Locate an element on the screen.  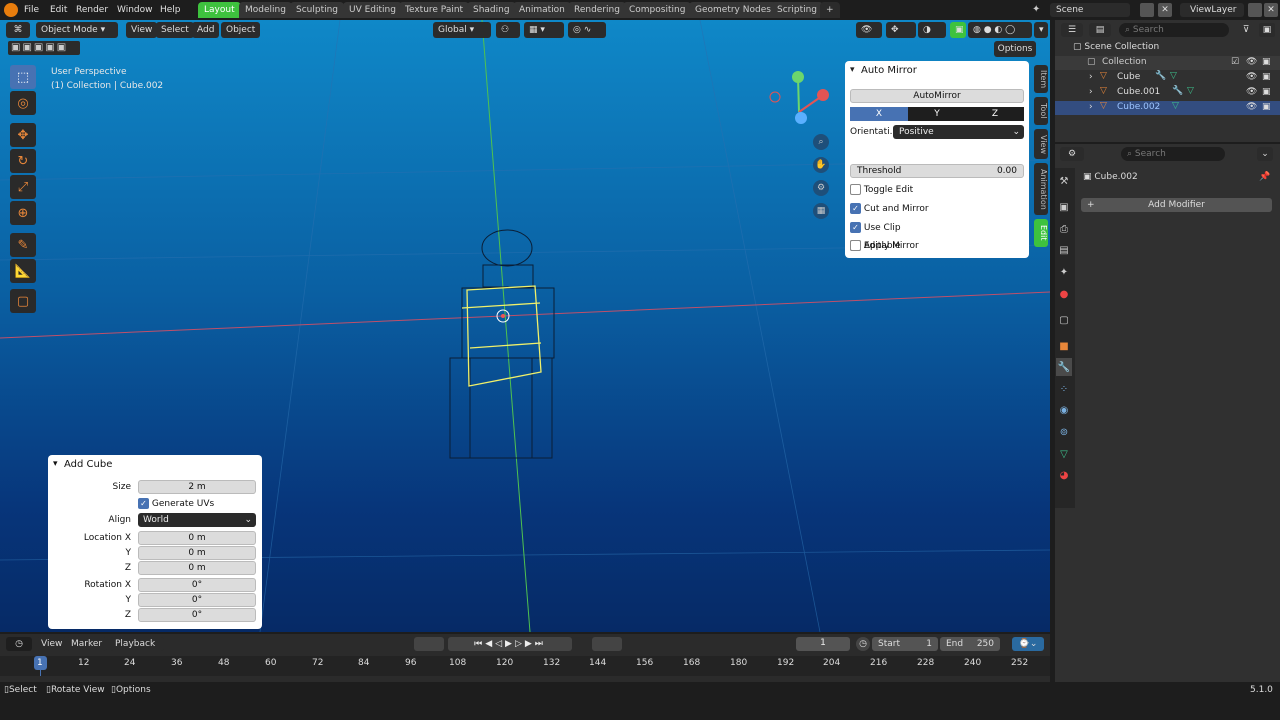
timeline-menu-view: View is located at coordinates (52, 644).